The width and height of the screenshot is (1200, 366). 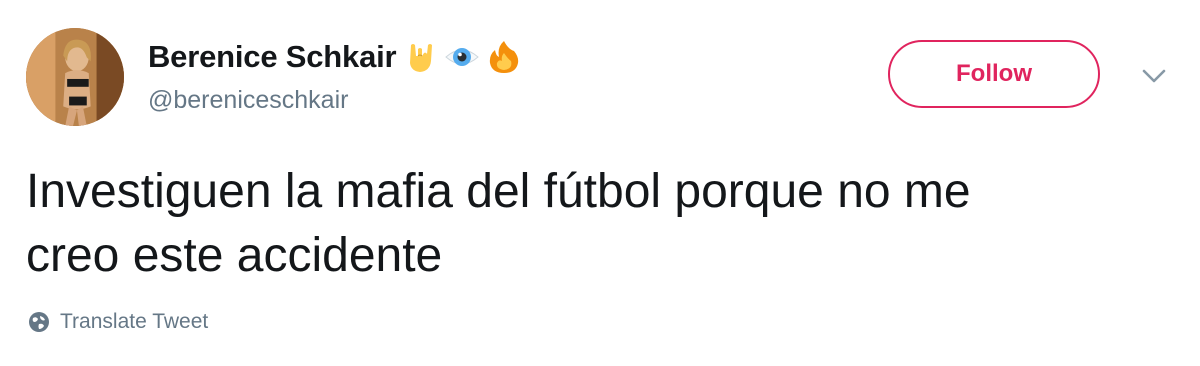 I want to click on avatar, so click(x=75, y=77).